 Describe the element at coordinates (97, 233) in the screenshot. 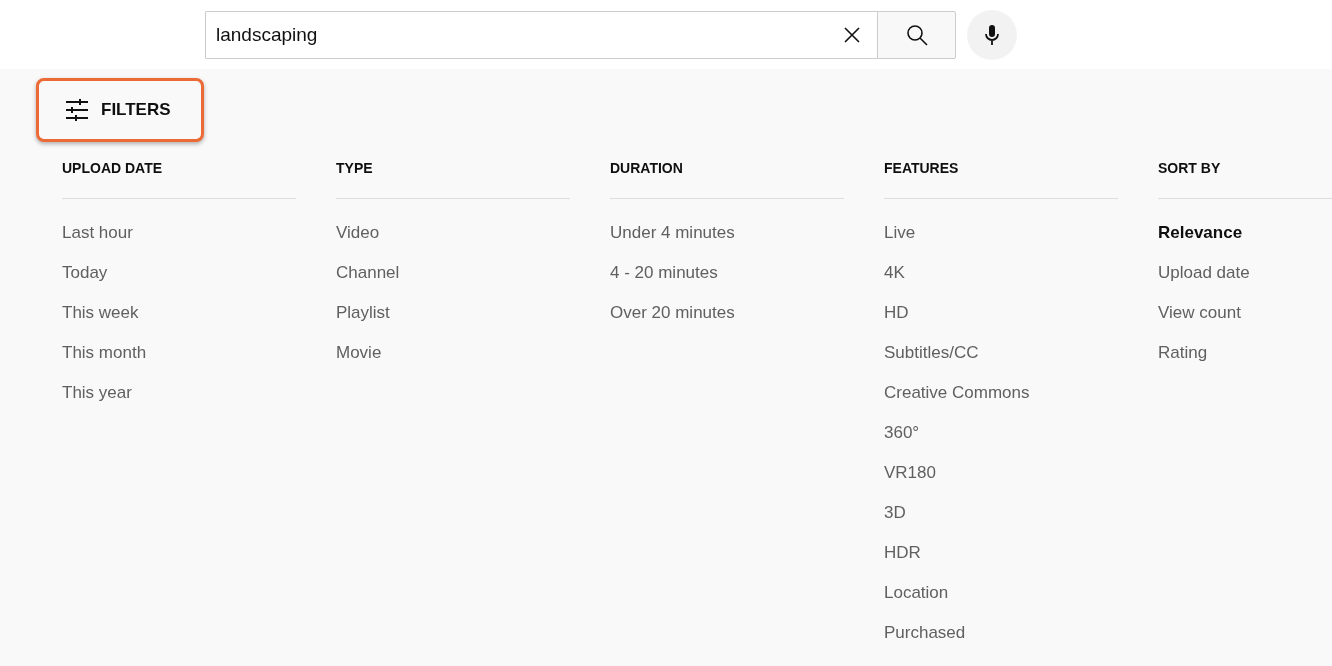

I see `filter-option: Last hour` at that location.